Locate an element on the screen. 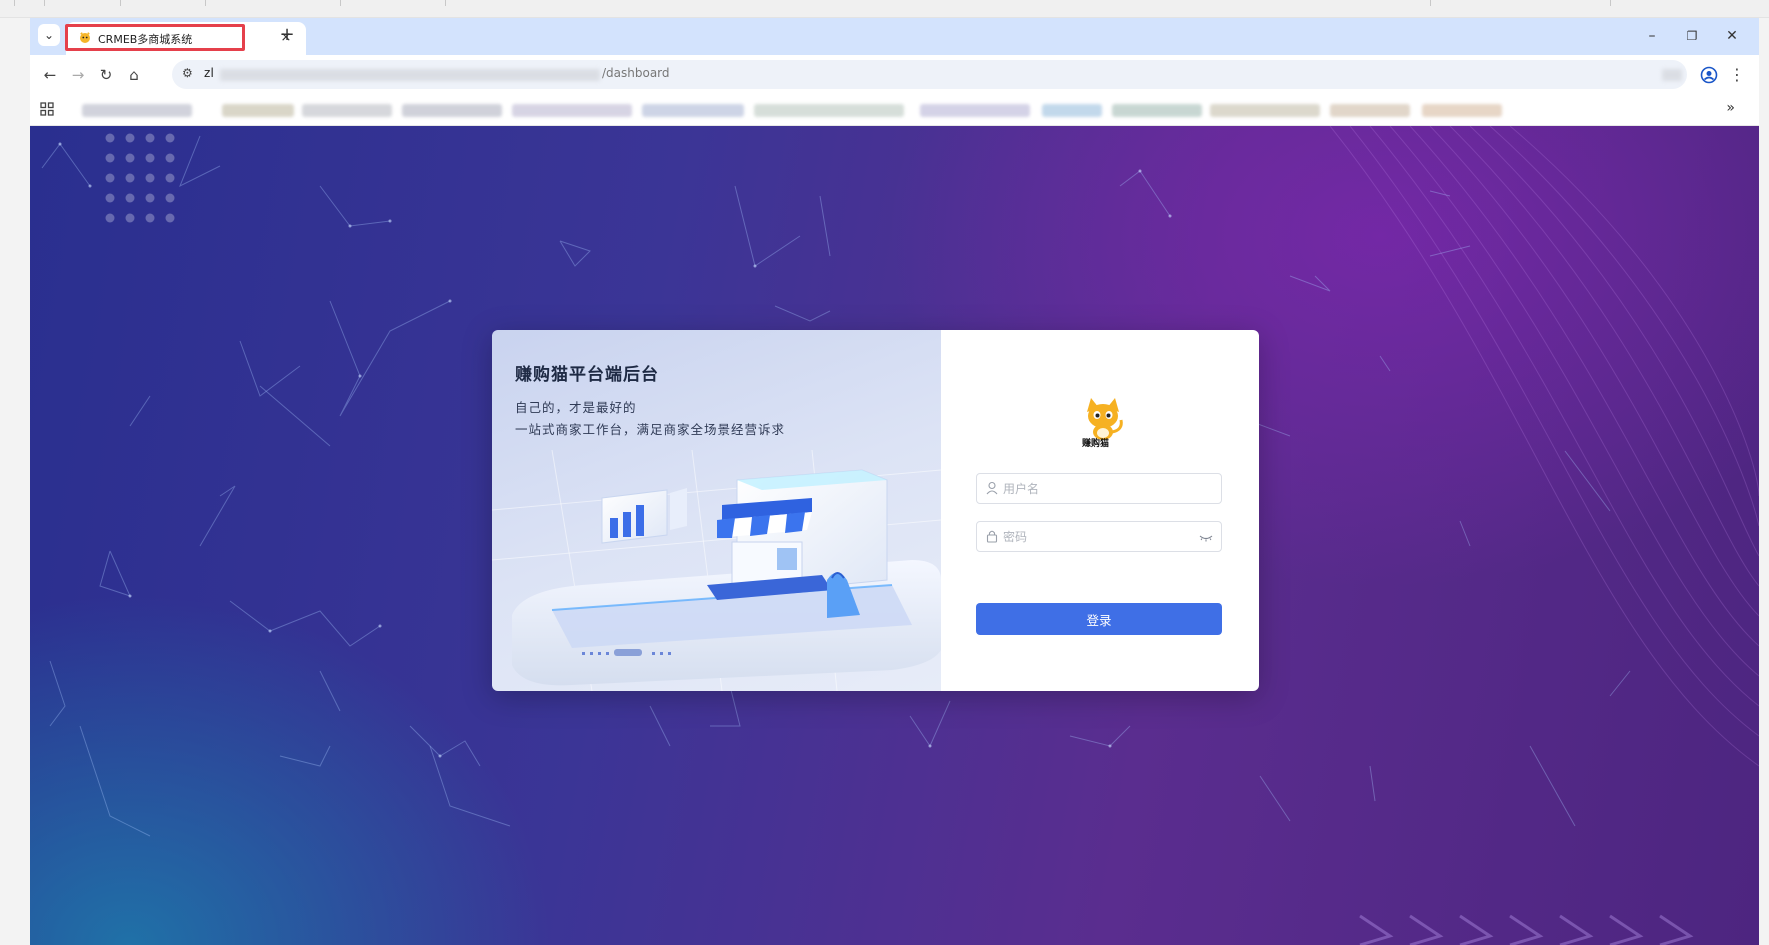 The image size is (1769, 945). reload-icon: ↻ is located at coordinates (106, 75).